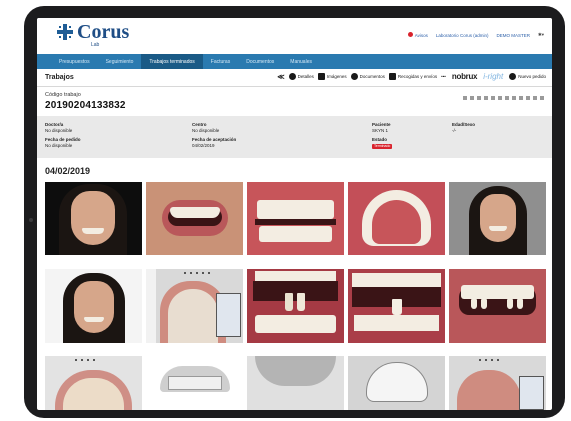 This screenshot has width=571, height=421. I want to click on shade-tab-thumbnail, so click(295, 306).